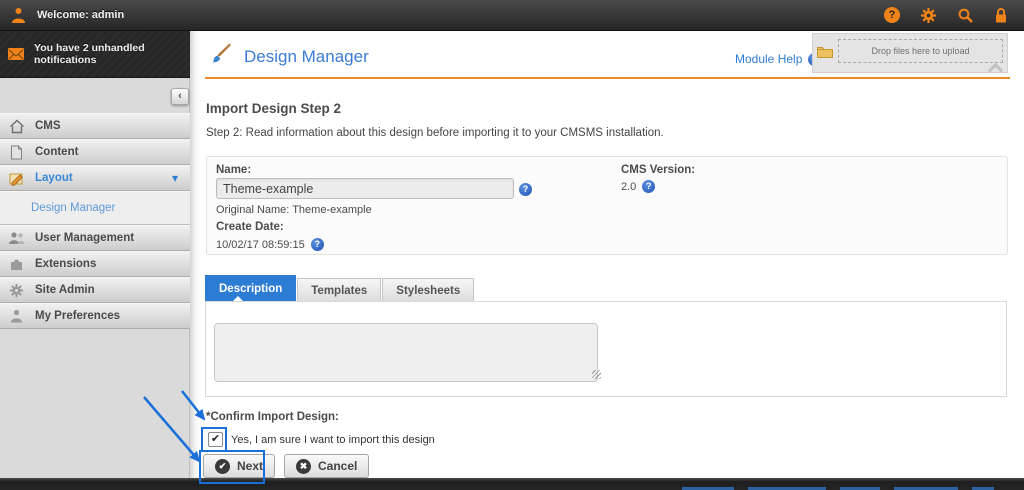  What do you see at coordinates (995, 70) in the screenshot?
I see `chevron-up-icon` at bounding box center [995, 70].